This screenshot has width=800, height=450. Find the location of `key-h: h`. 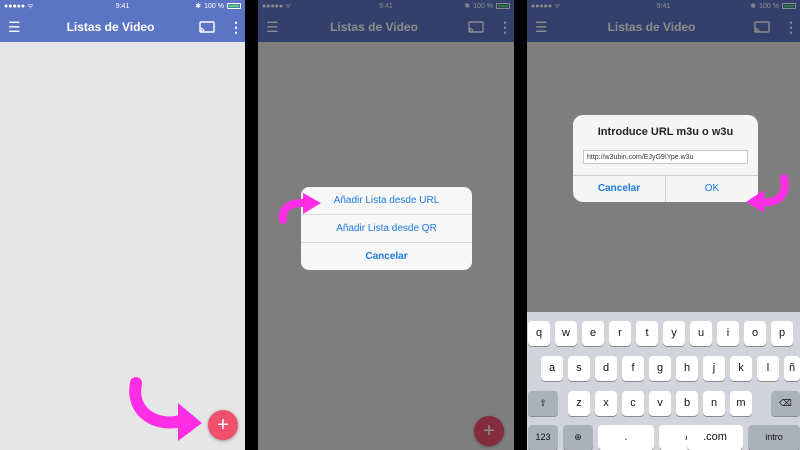

key-h: h is located at coordinates (687, 368).